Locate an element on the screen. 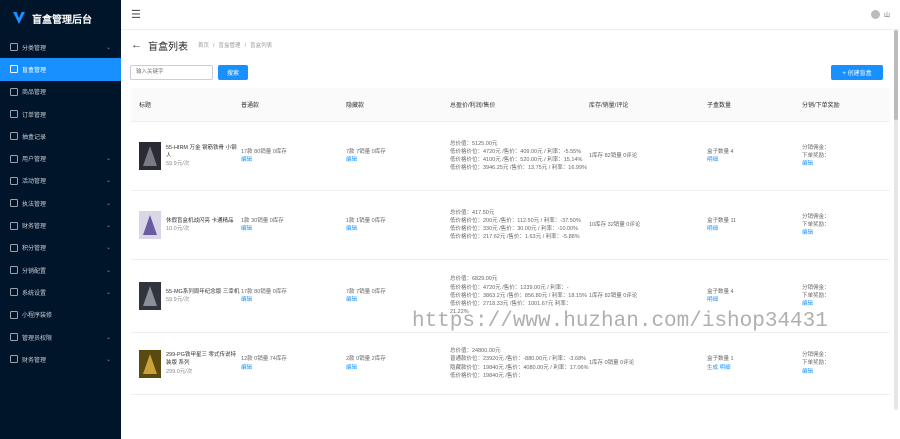 Image resolution: width=900 pixels, height=439 pixels. sidebar-item: 分销配置 ⌄ is located at coordinates (60, 270).